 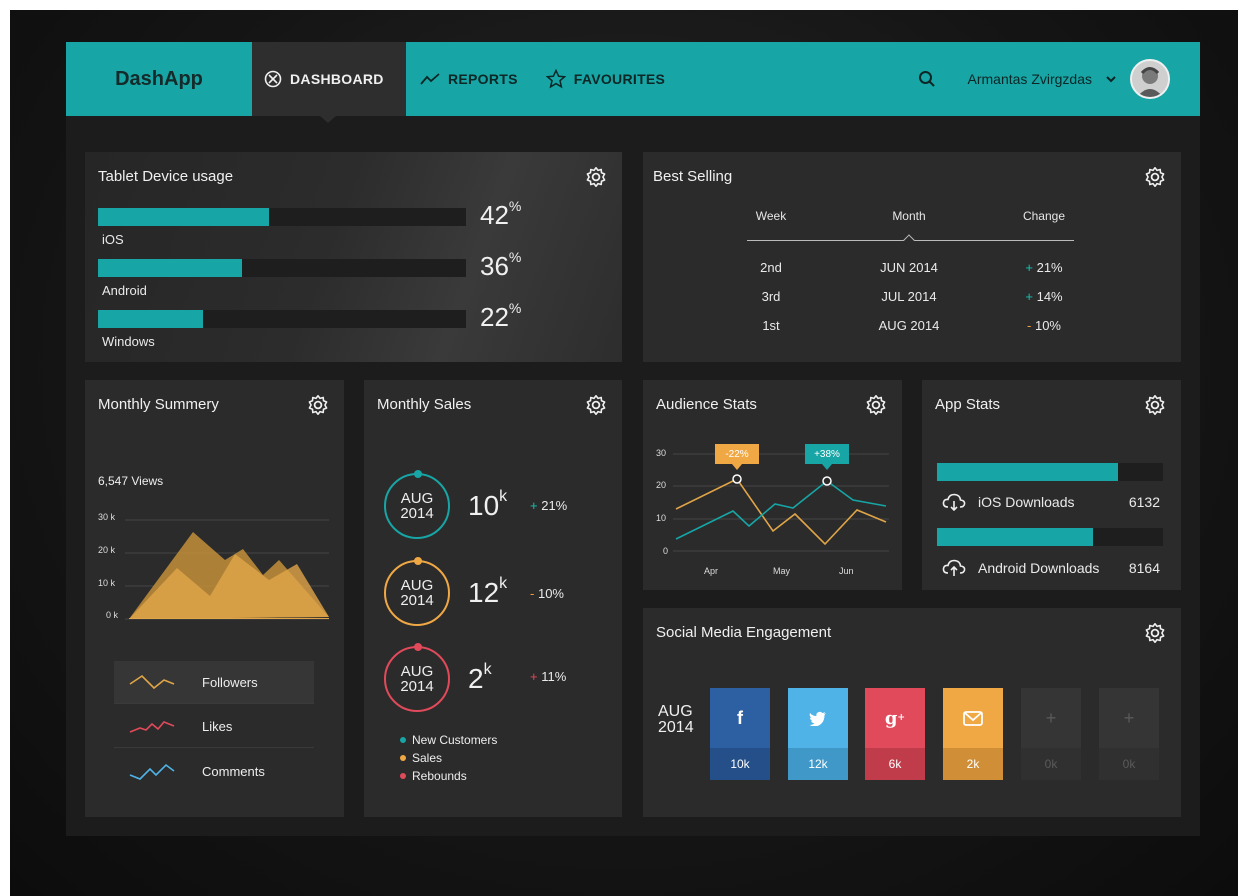 I want to click on sort-indicator, so click(x=909, y=240).